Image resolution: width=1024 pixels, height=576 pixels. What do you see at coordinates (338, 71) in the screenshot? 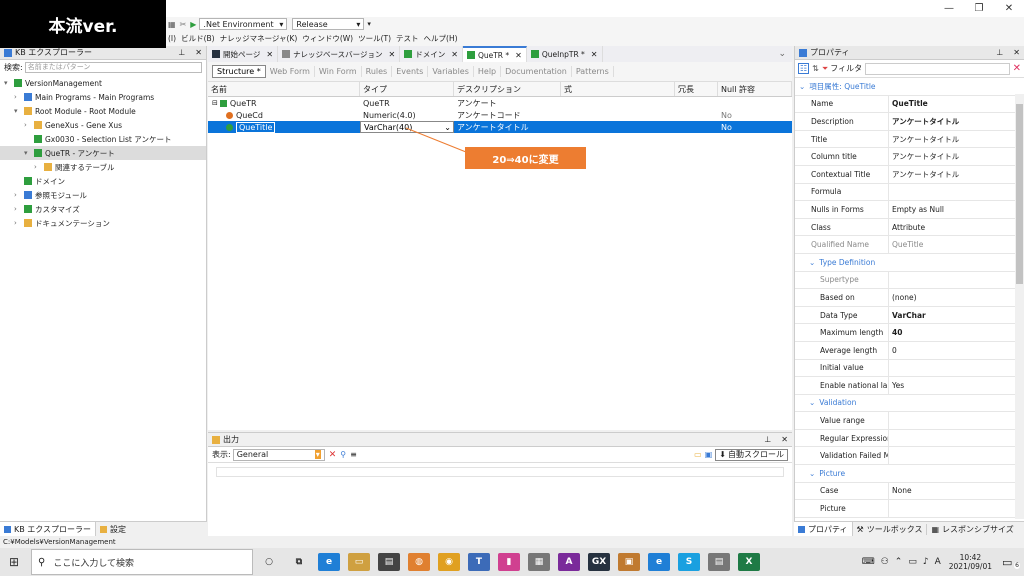
I see `subtab: Win Form` at bounding box center [338, 71].